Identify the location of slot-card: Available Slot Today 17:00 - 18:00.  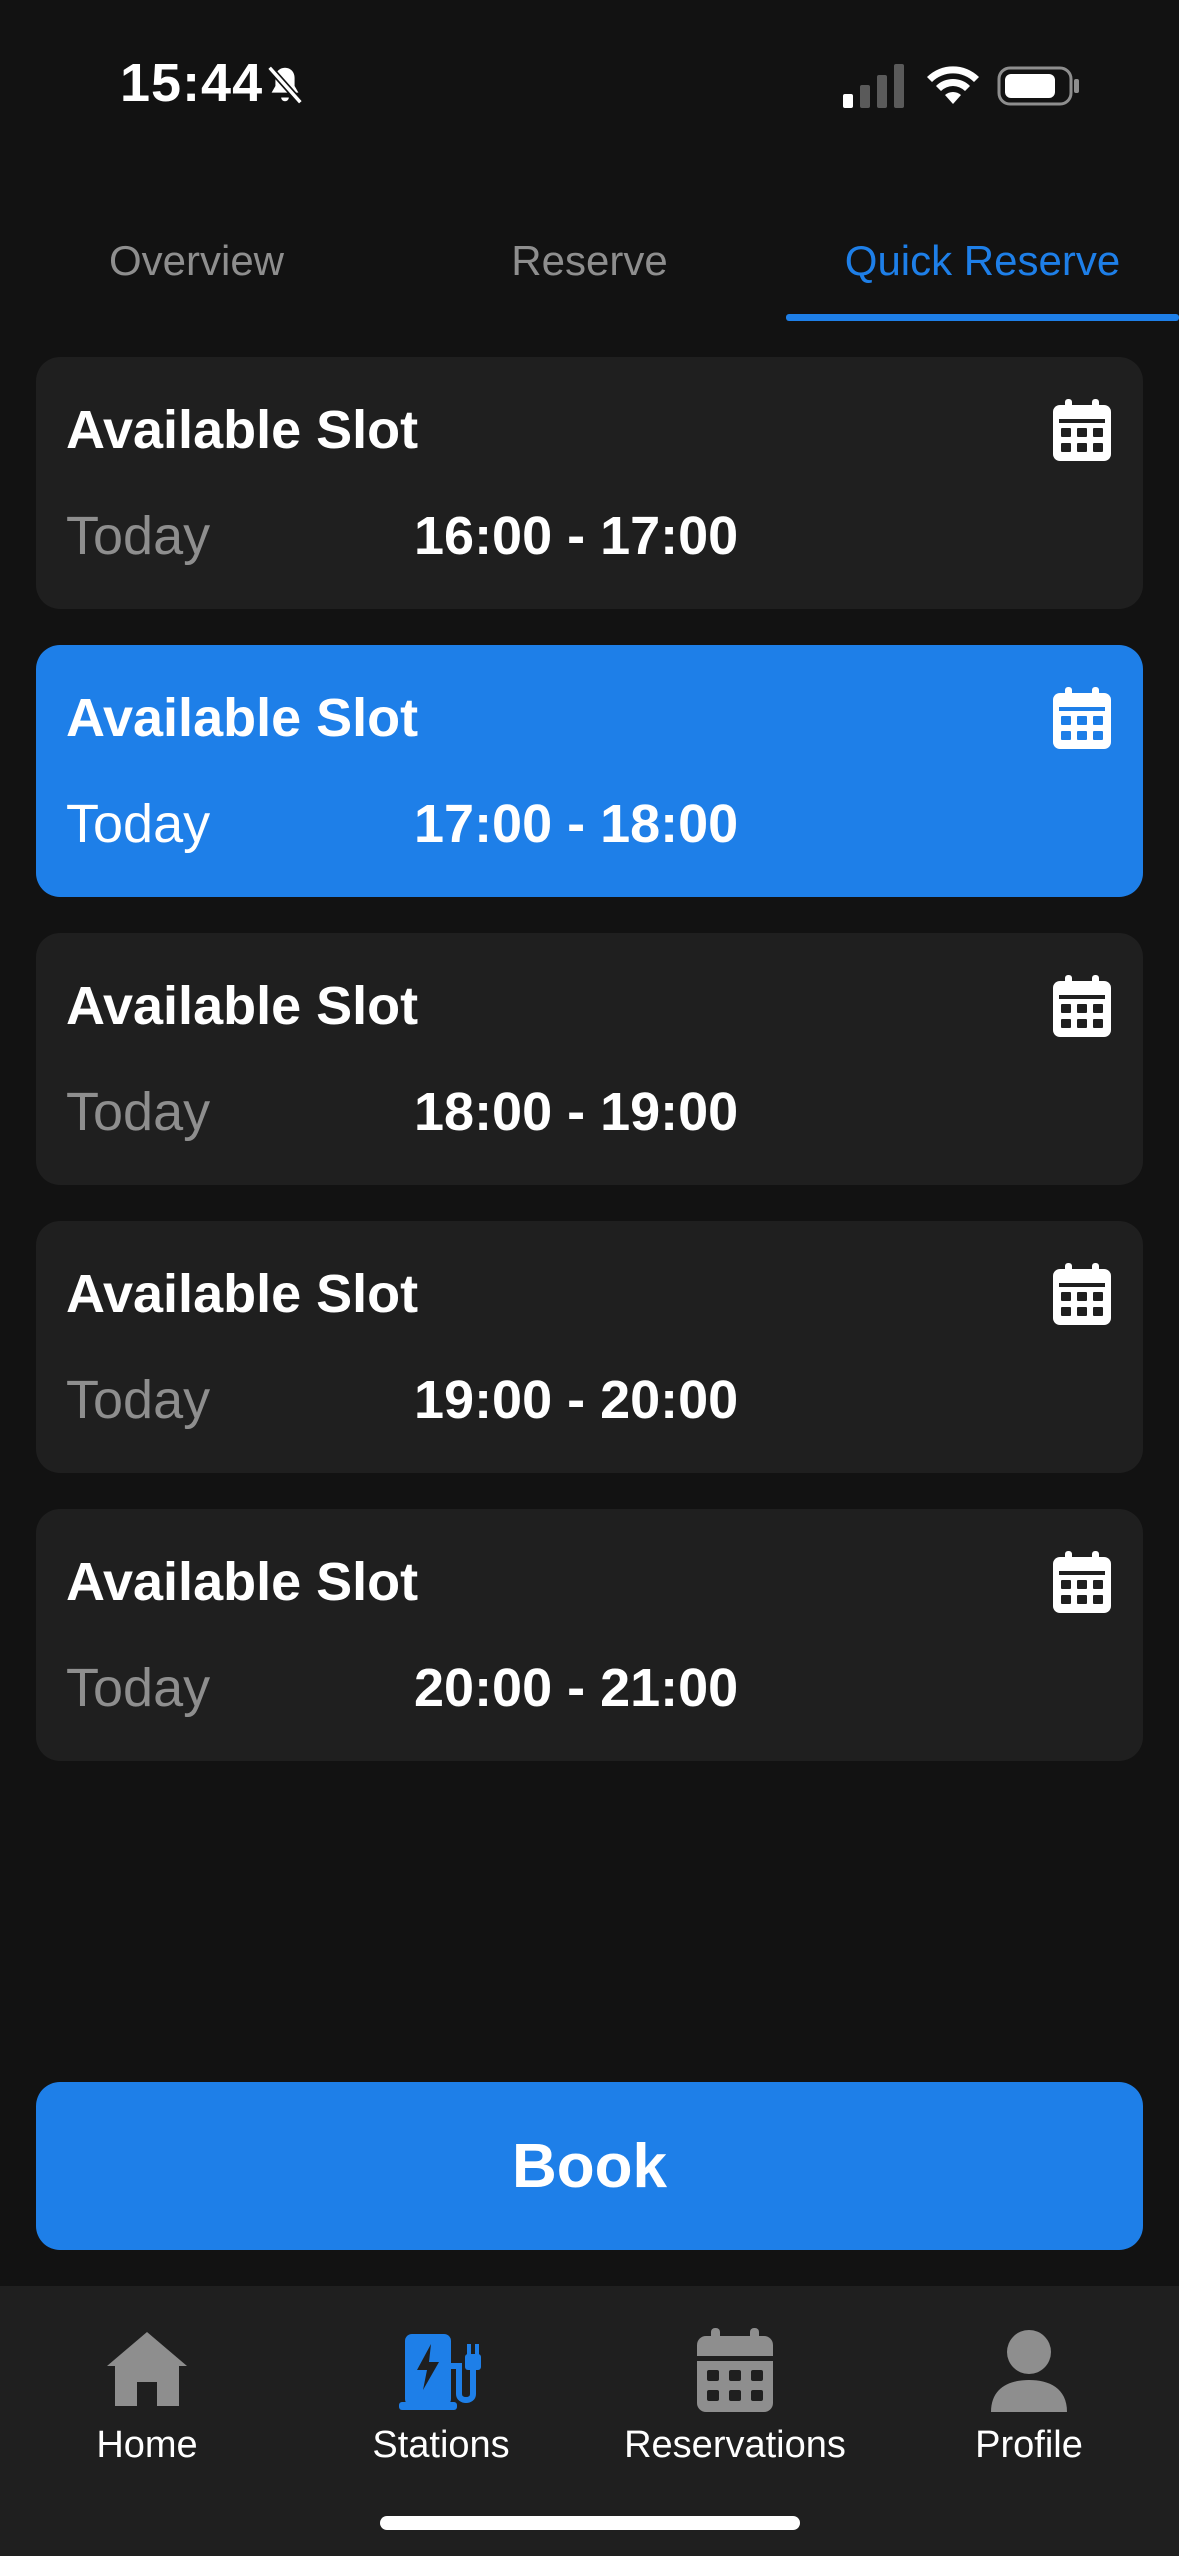
(589, 771).